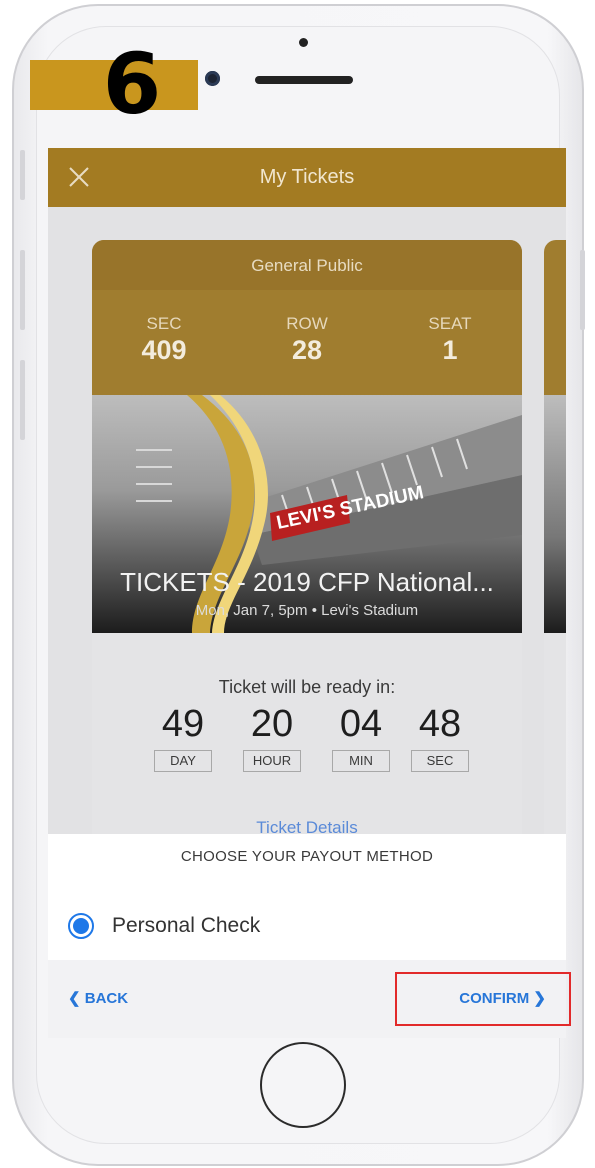 This screenshot has width=595, height=1168. I want to click on next-card-header, so click(555, 317).